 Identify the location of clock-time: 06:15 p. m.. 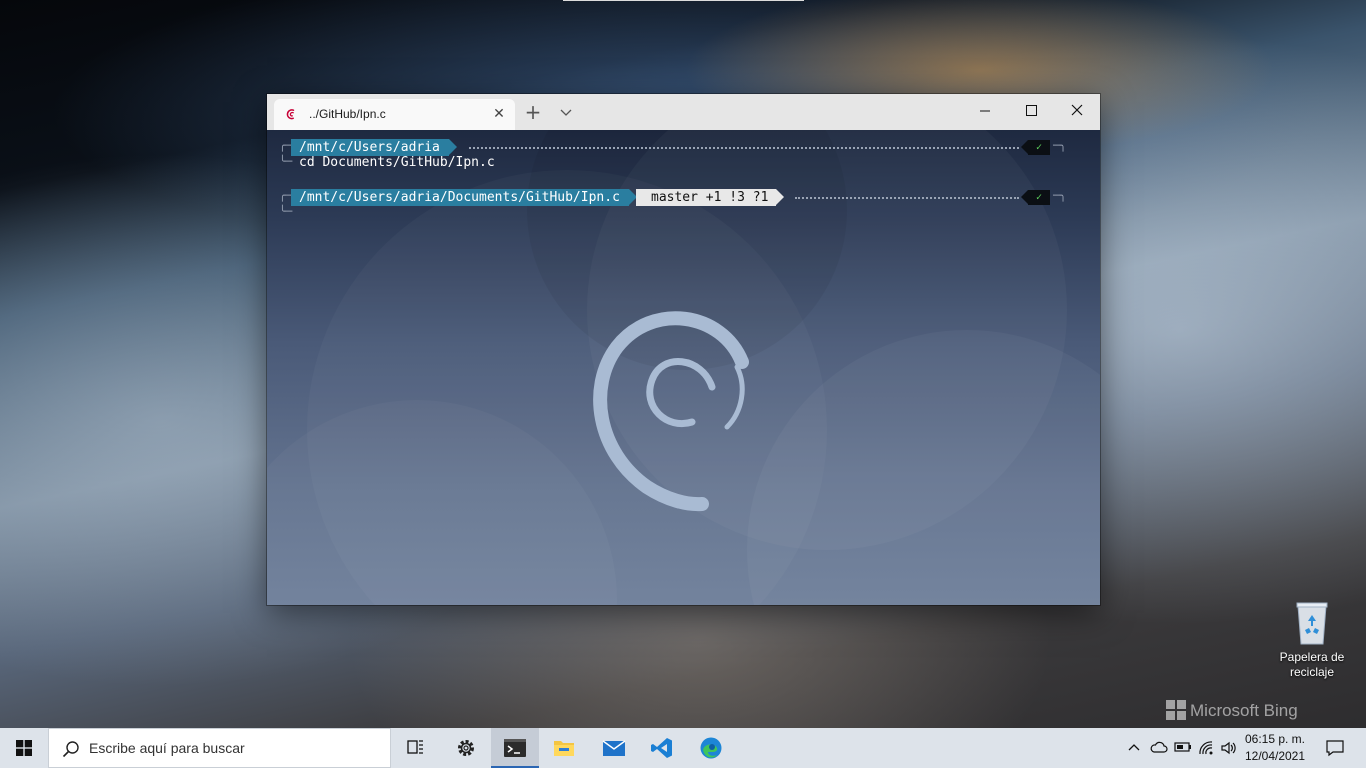
(1275, 739).